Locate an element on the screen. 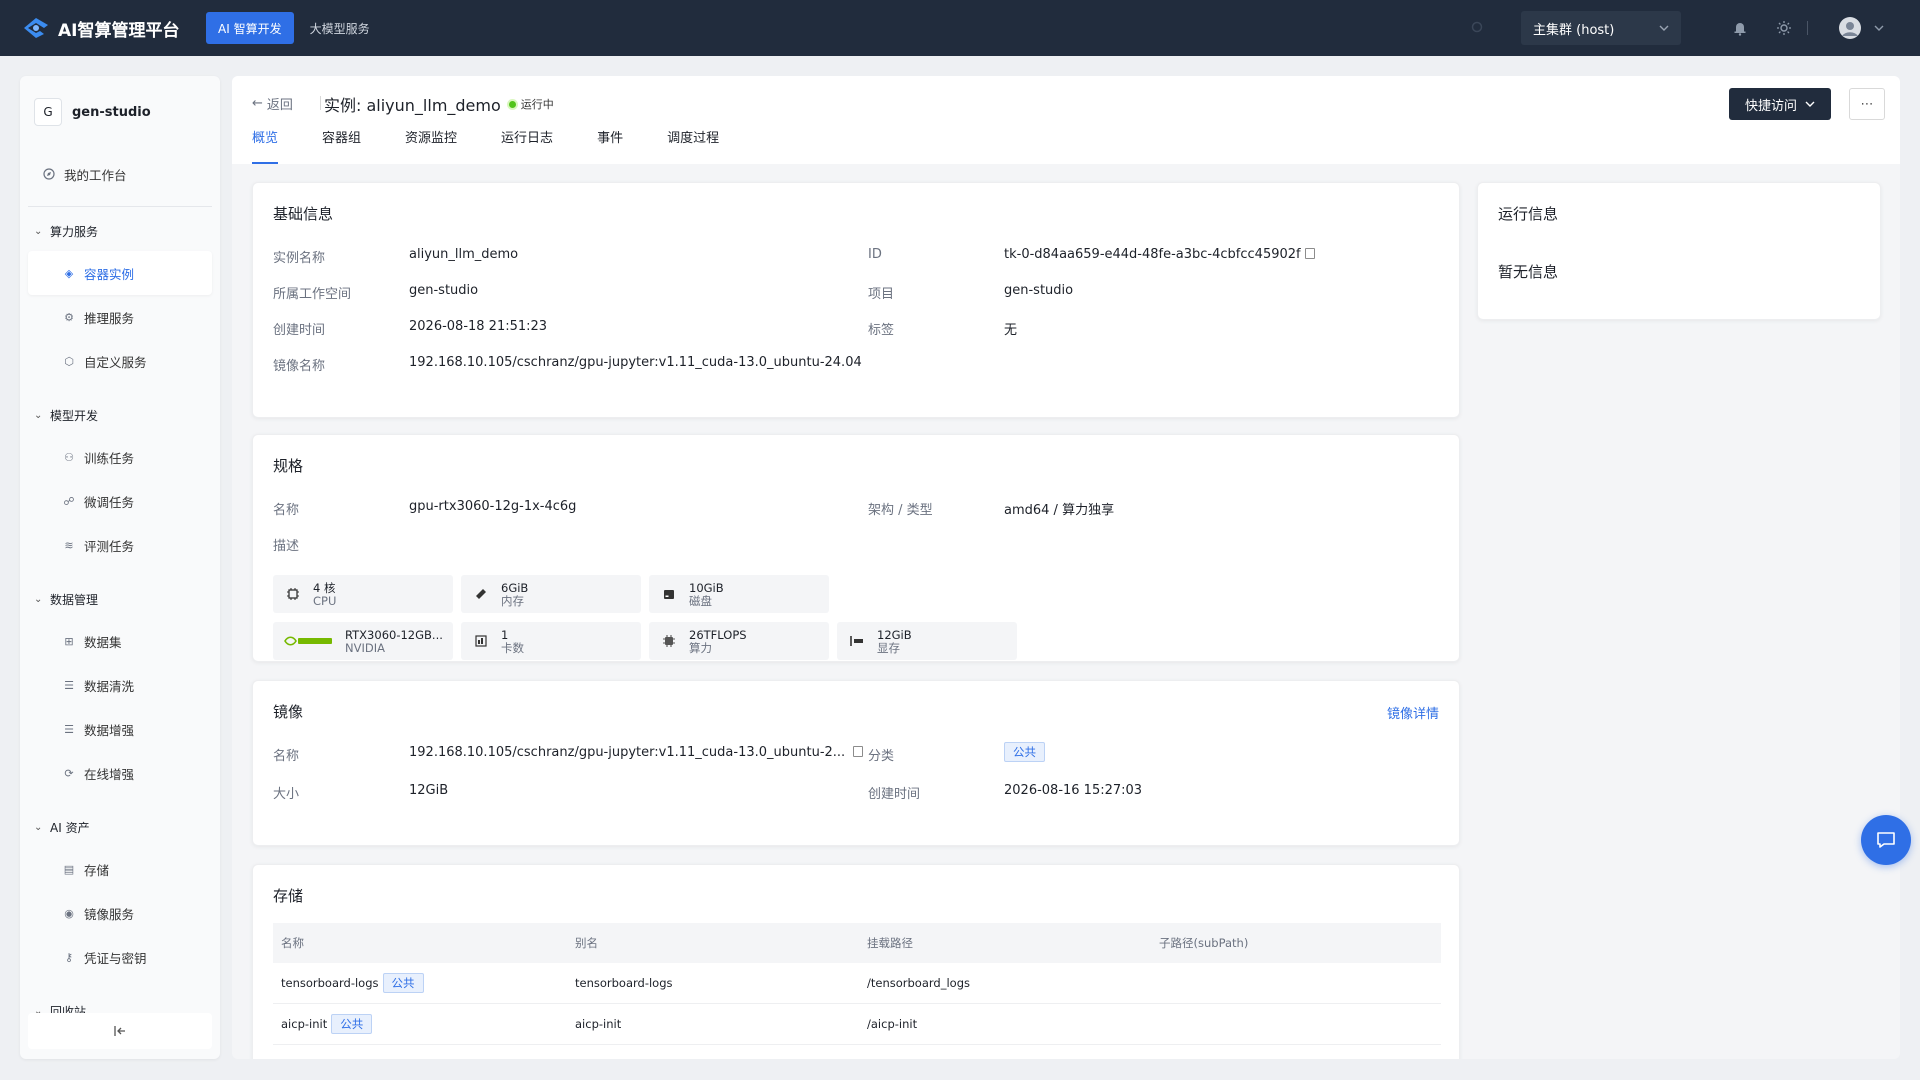 This screenshot has width=1920, height=1080. theme-sun-icon is located at coordinates (1784, 28).